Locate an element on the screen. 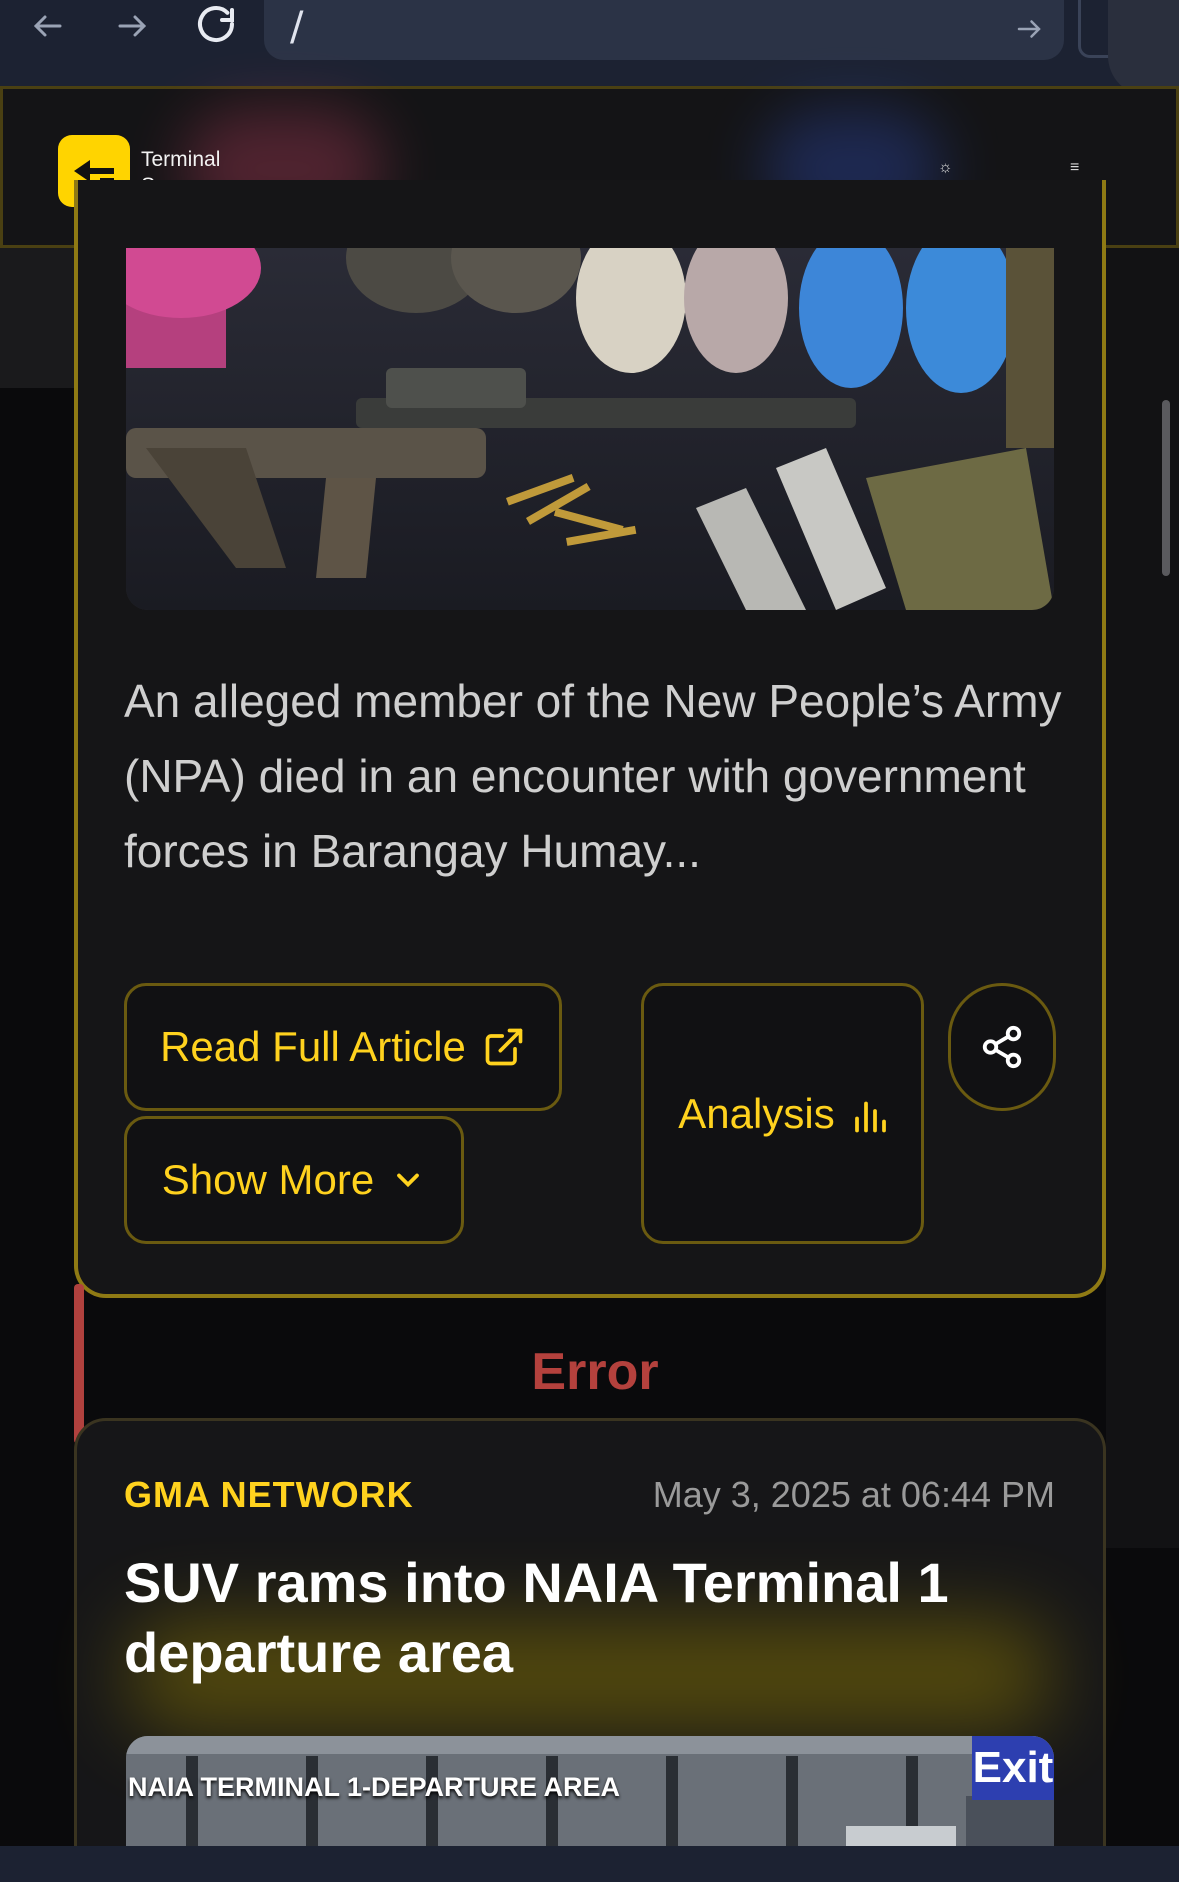  go-button is located at coordinates (1029, 28).